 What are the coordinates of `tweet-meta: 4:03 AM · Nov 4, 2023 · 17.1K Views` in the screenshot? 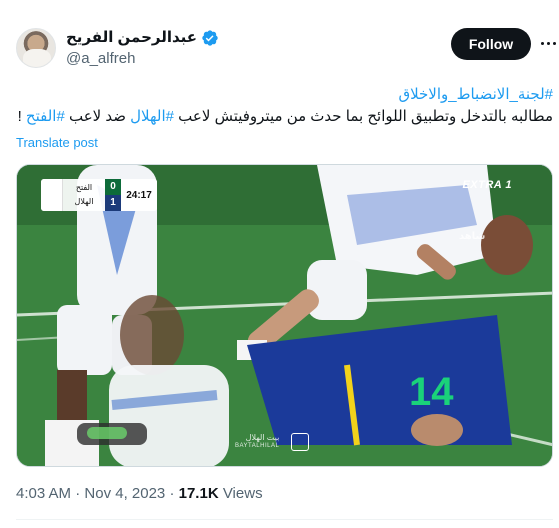 It's located at (139, 494).